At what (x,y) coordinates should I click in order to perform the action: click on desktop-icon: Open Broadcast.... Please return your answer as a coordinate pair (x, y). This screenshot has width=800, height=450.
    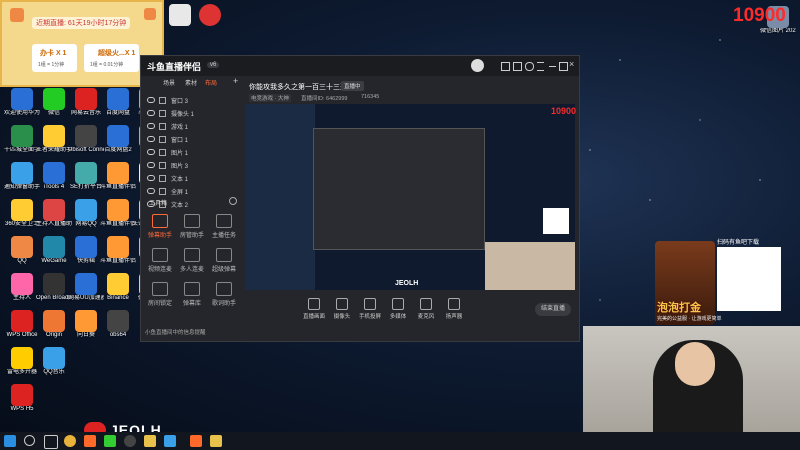
    Looking at the image, I should click on (54, 287).